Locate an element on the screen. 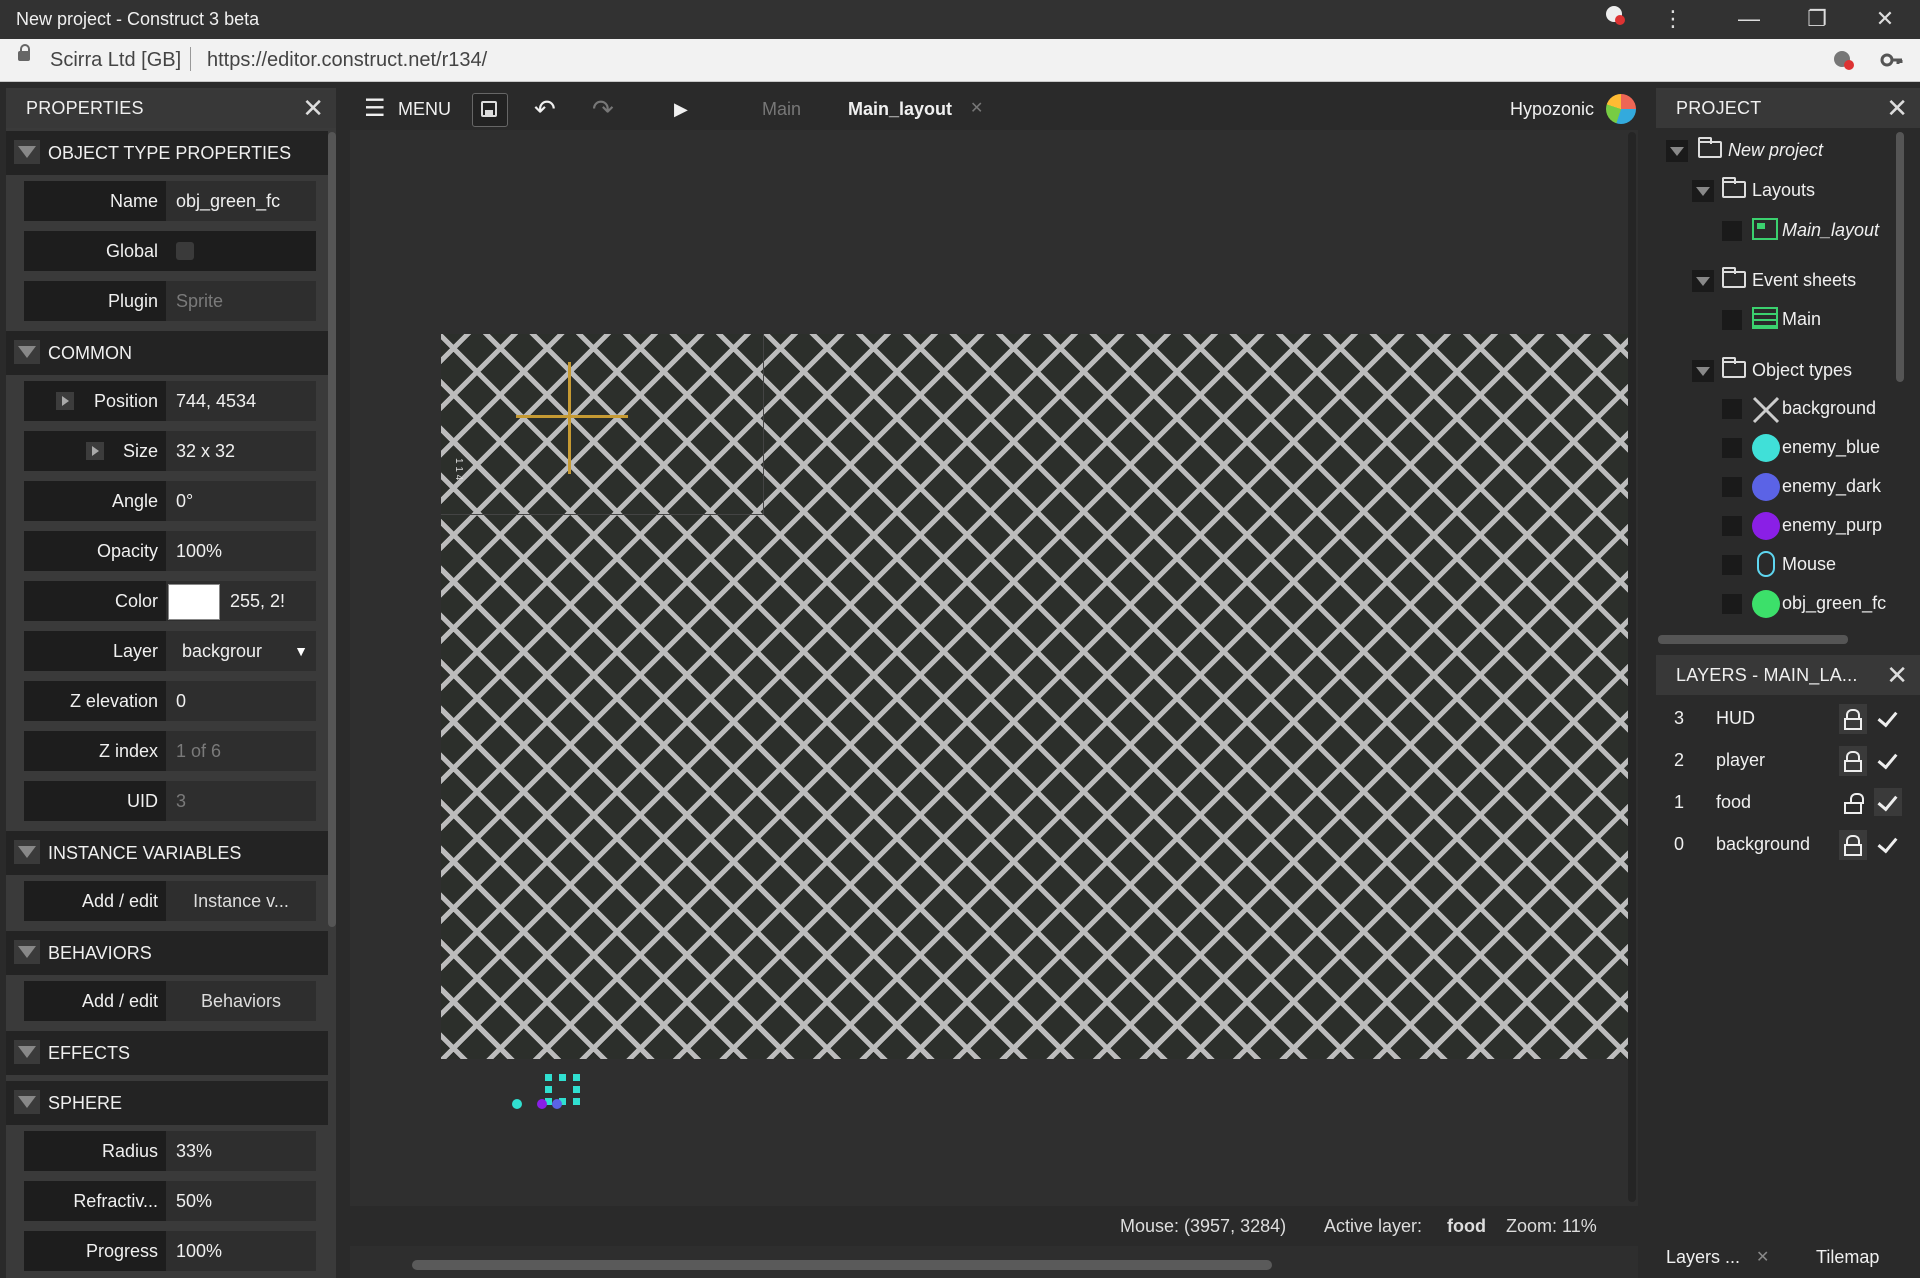 Image resolution: width=1920 pixels, height=1278 pixels. tab-tilemap: Tilemap is located at coordinates (1847, 1257).